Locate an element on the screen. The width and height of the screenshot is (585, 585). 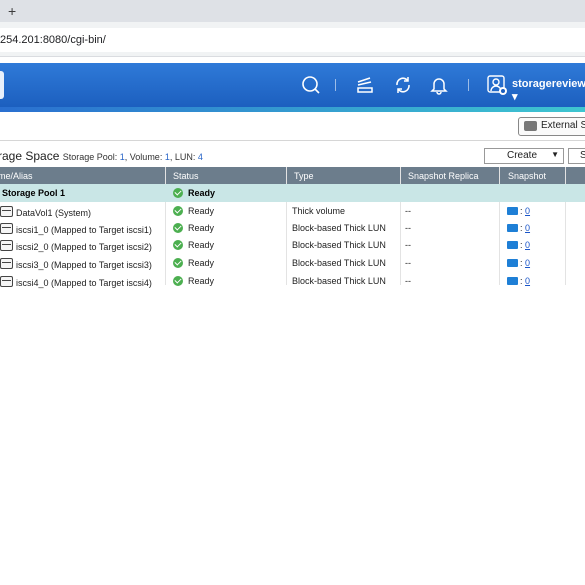
name-cell: iscsi3_0 (Mapped to Target iscsi3) is located at coordinates (76, 264).